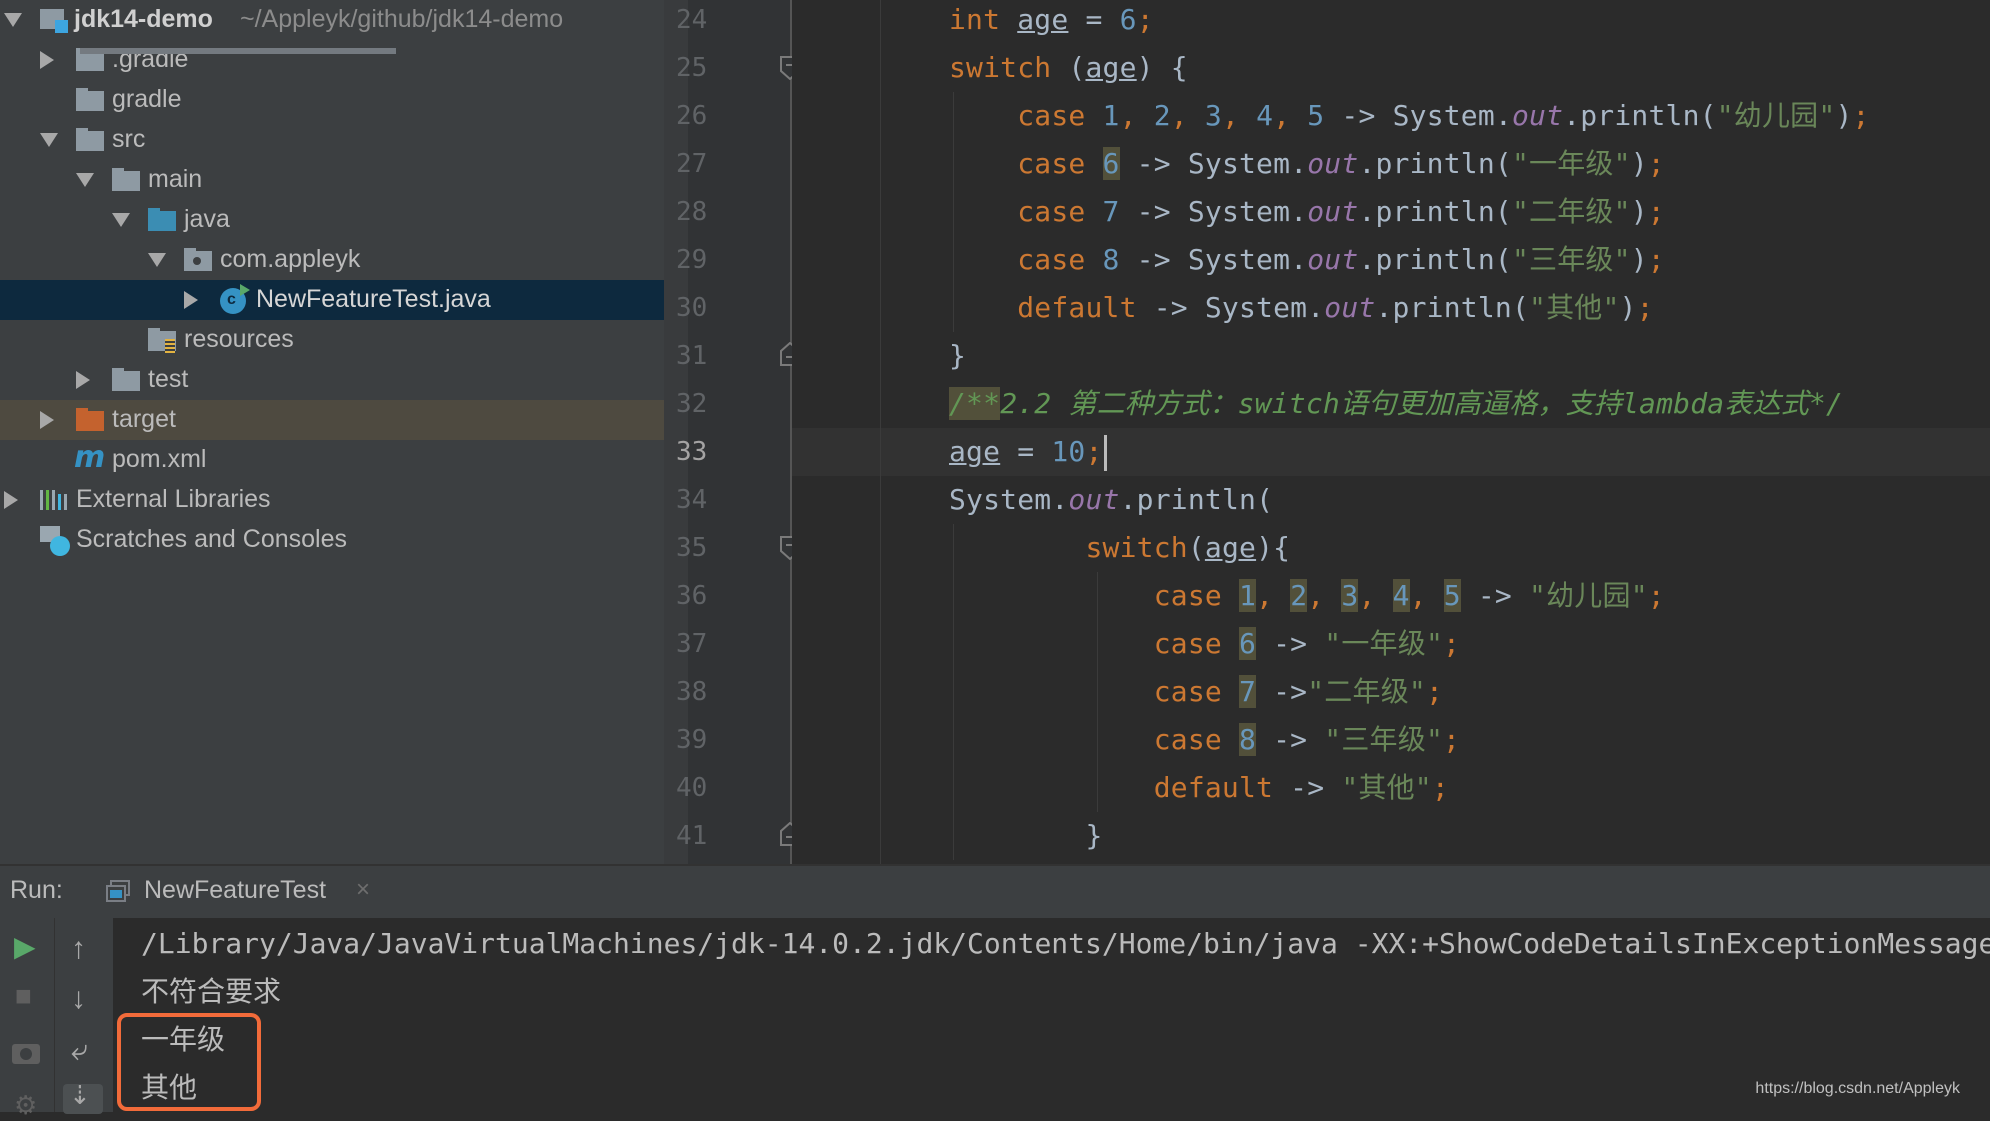 The width and height of the screenshot is (1990, 1121). Describe the element at coordinates (332, 180) in the screenshot. I see `tree-item-main: main` at that location.